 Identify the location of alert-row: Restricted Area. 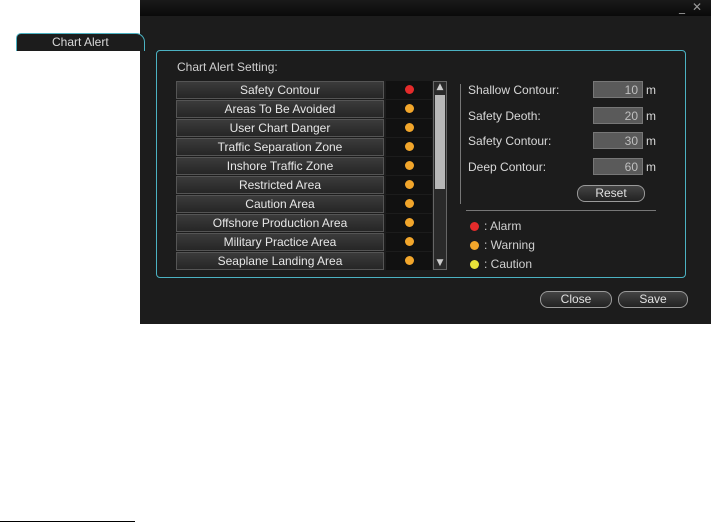
(305, 185).